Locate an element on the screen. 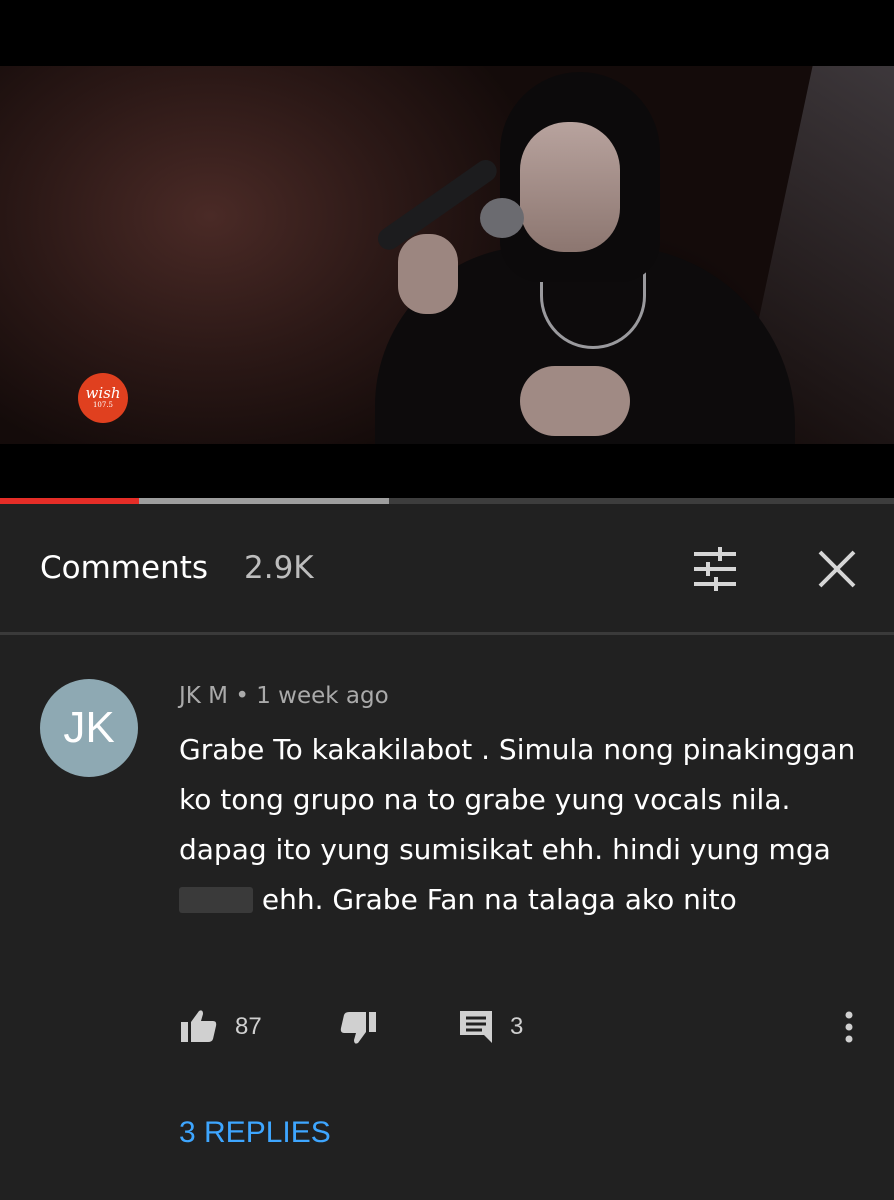 Image resolution: width=894 pixels, height=1200 pixels. dislike-button is located at coordinates (358, 1027).